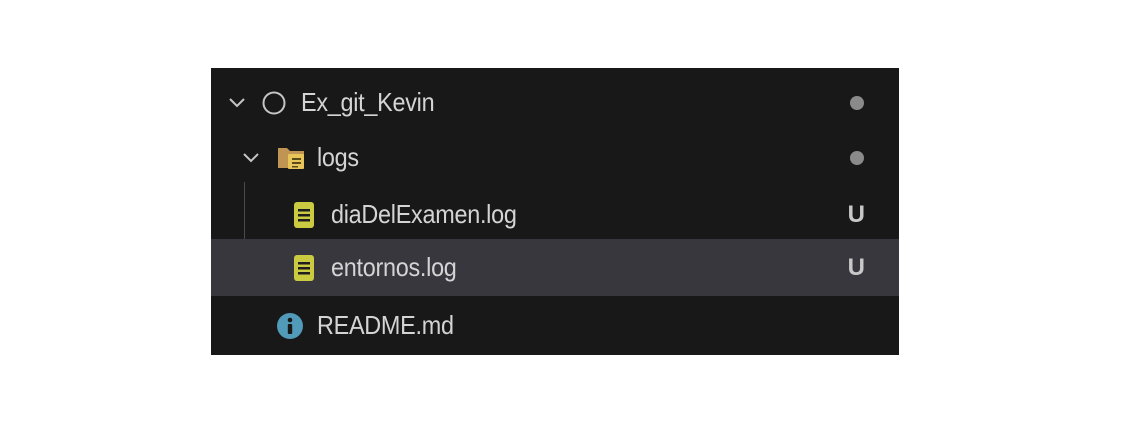 The height and width of the screenshot is (438, 1144). I want to click on tree-item-file-diadelexamen: diaDelExamen.log U, so click(555, 214).